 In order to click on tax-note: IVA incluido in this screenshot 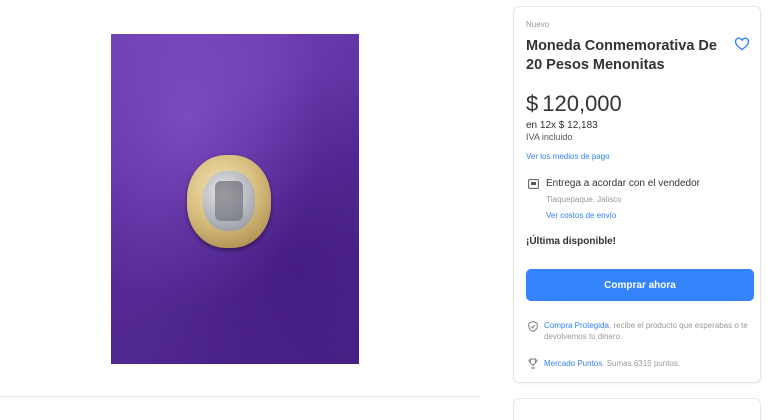, I will do `click(549, 137)`.